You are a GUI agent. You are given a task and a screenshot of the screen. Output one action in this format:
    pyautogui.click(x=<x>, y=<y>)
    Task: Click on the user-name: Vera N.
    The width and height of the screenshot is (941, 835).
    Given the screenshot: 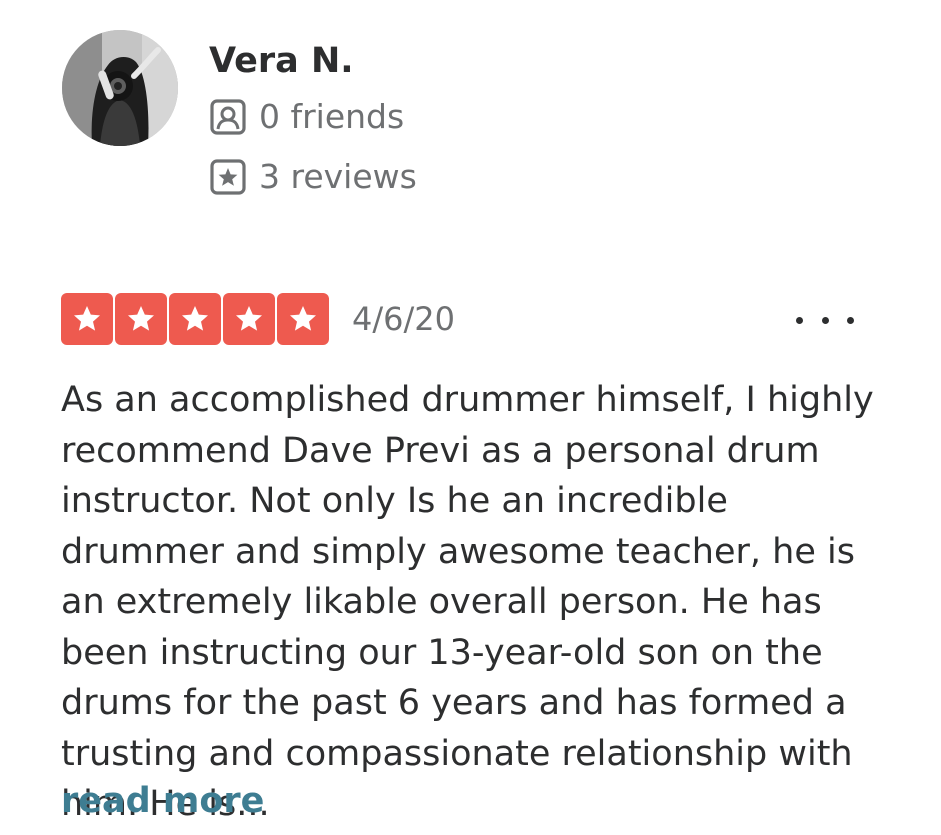 What is the action you would take?
    pyautogui.click(x=281, y=61)
    